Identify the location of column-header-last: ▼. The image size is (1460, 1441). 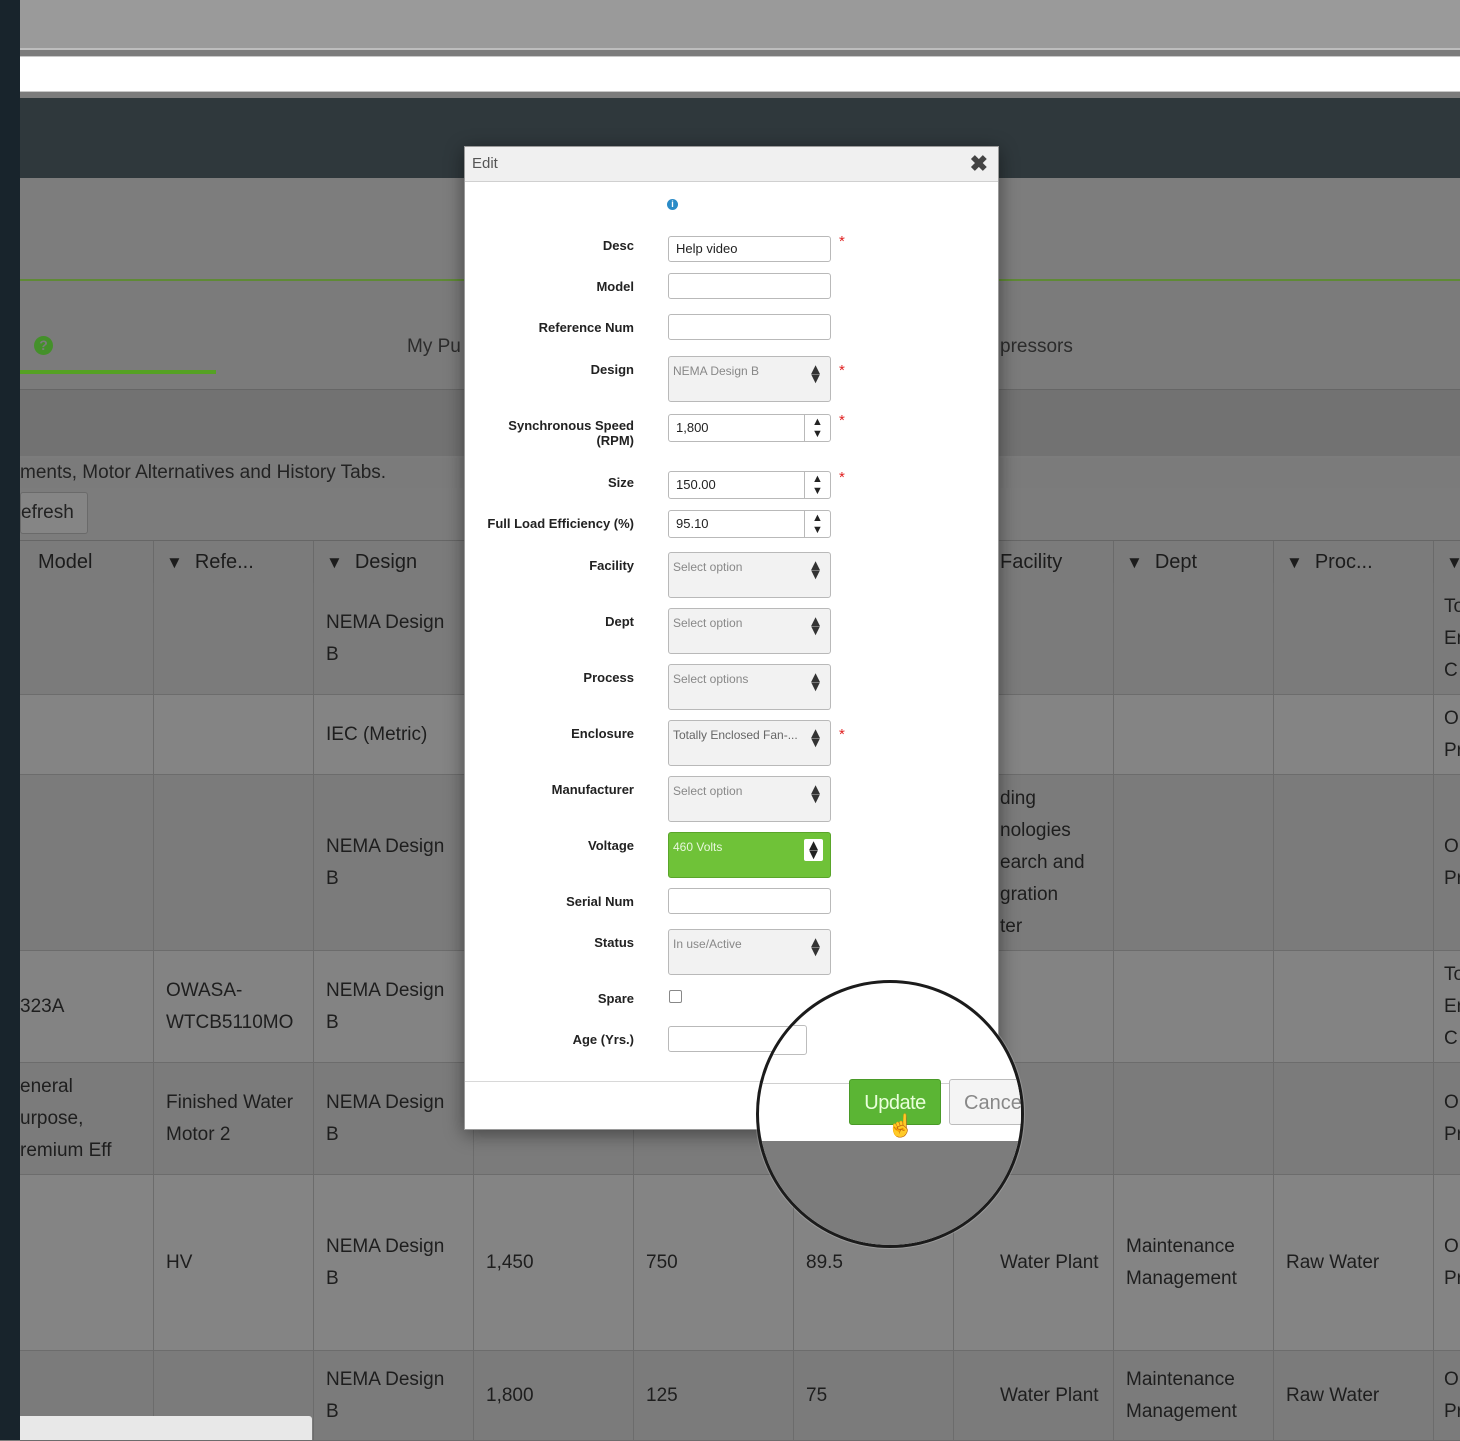
(1446, 562).